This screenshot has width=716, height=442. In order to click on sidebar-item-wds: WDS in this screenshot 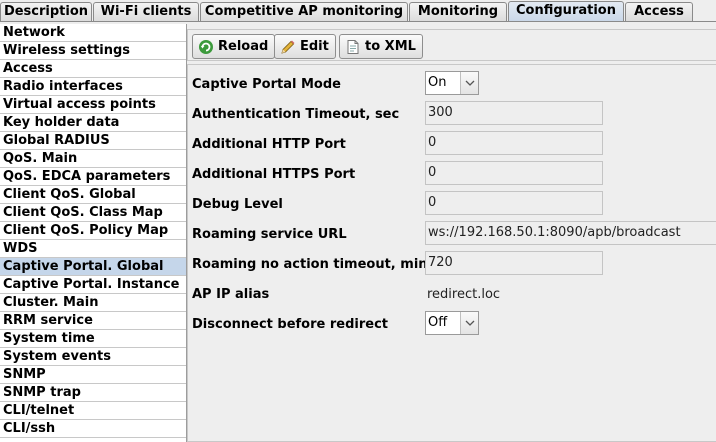, I will do `click(93, 249)`.